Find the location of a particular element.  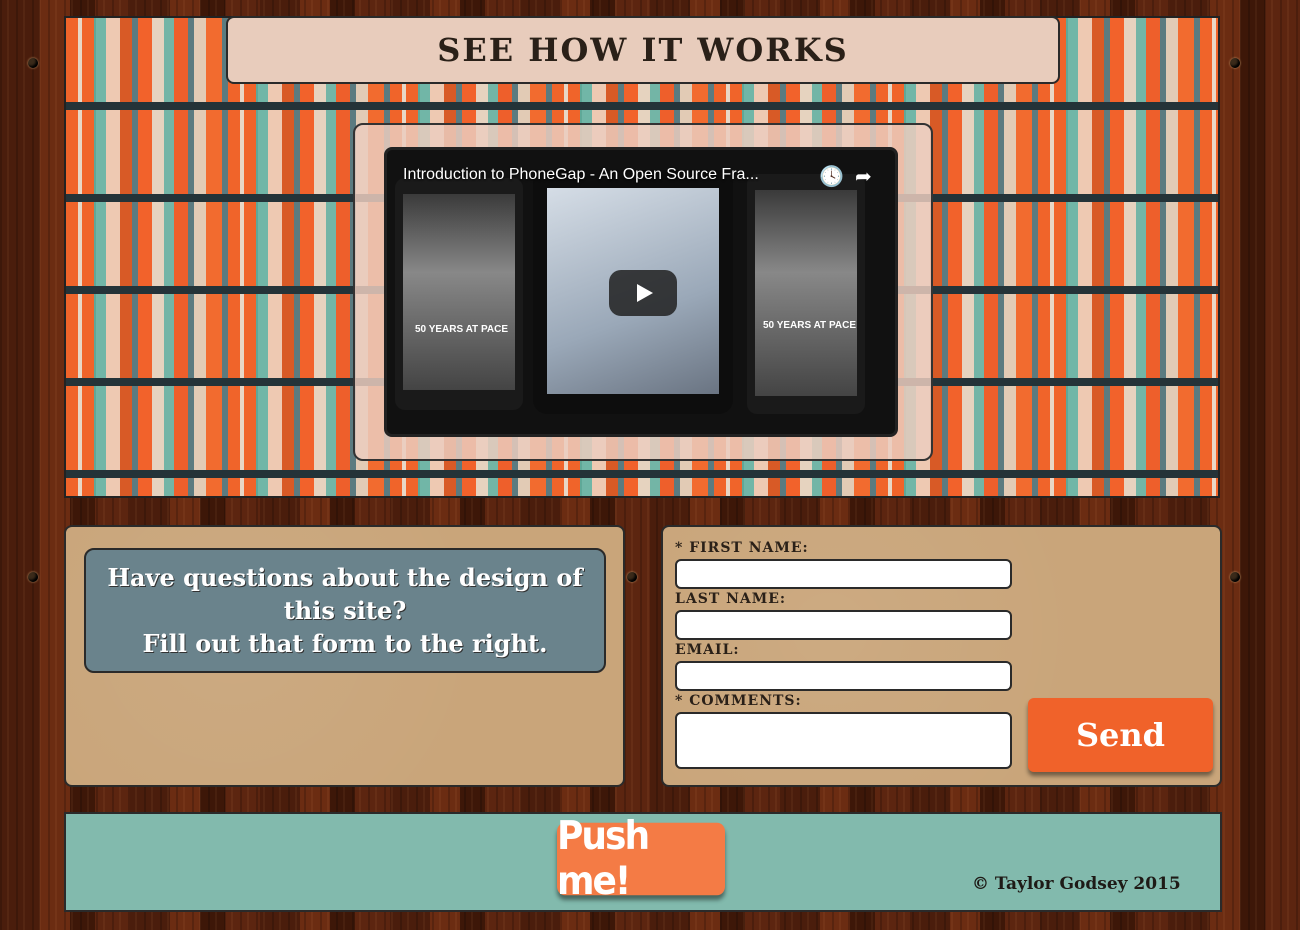

play-icon is located at coordinates (643, 293).